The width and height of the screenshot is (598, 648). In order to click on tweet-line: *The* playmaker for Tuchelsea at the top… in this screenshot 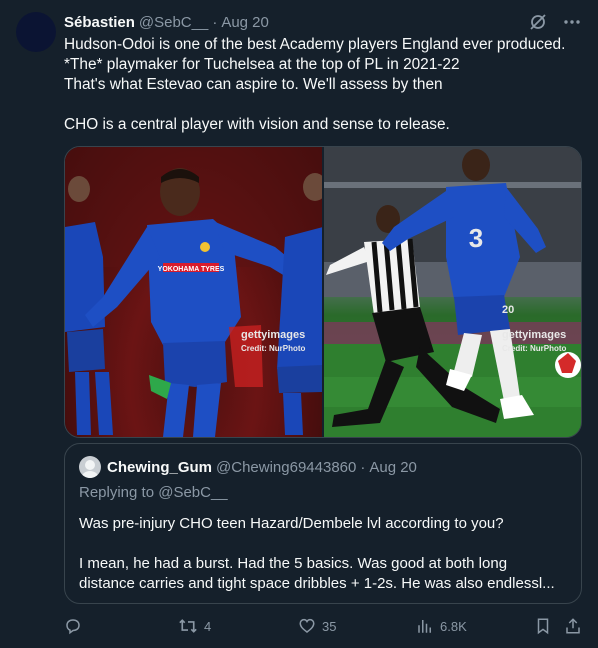, I will do `click(262, 64)`.